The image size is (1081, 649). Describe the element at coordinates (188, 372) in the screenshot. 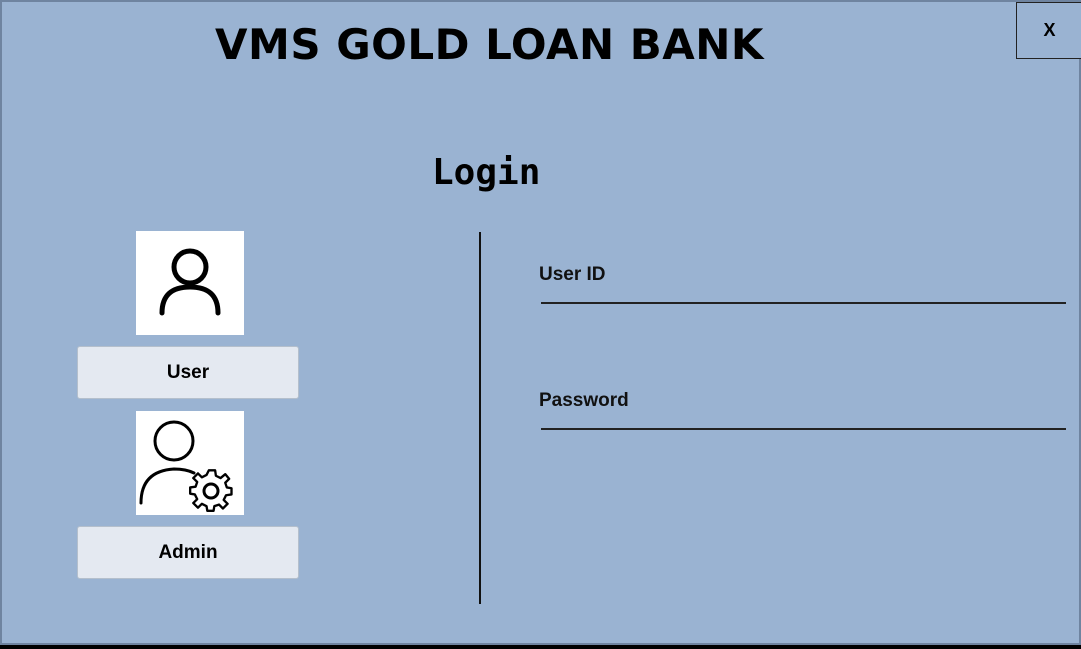

I see `user-role-button: User` at that location.